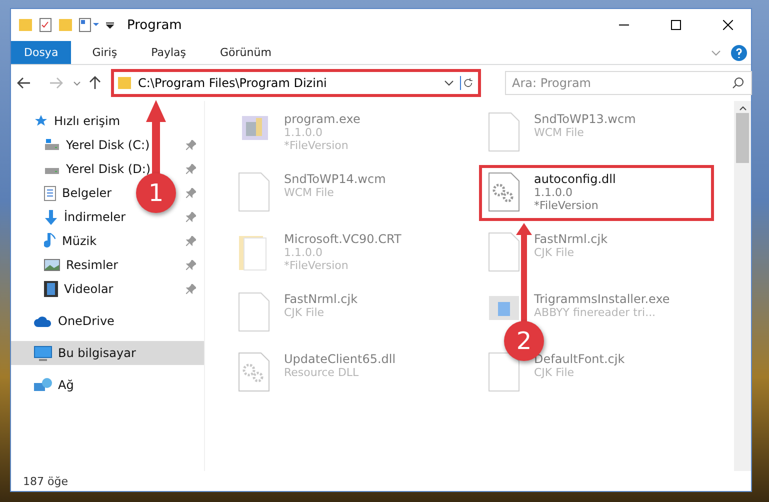  I want to click on scroll-thumb, so click(742, 138).